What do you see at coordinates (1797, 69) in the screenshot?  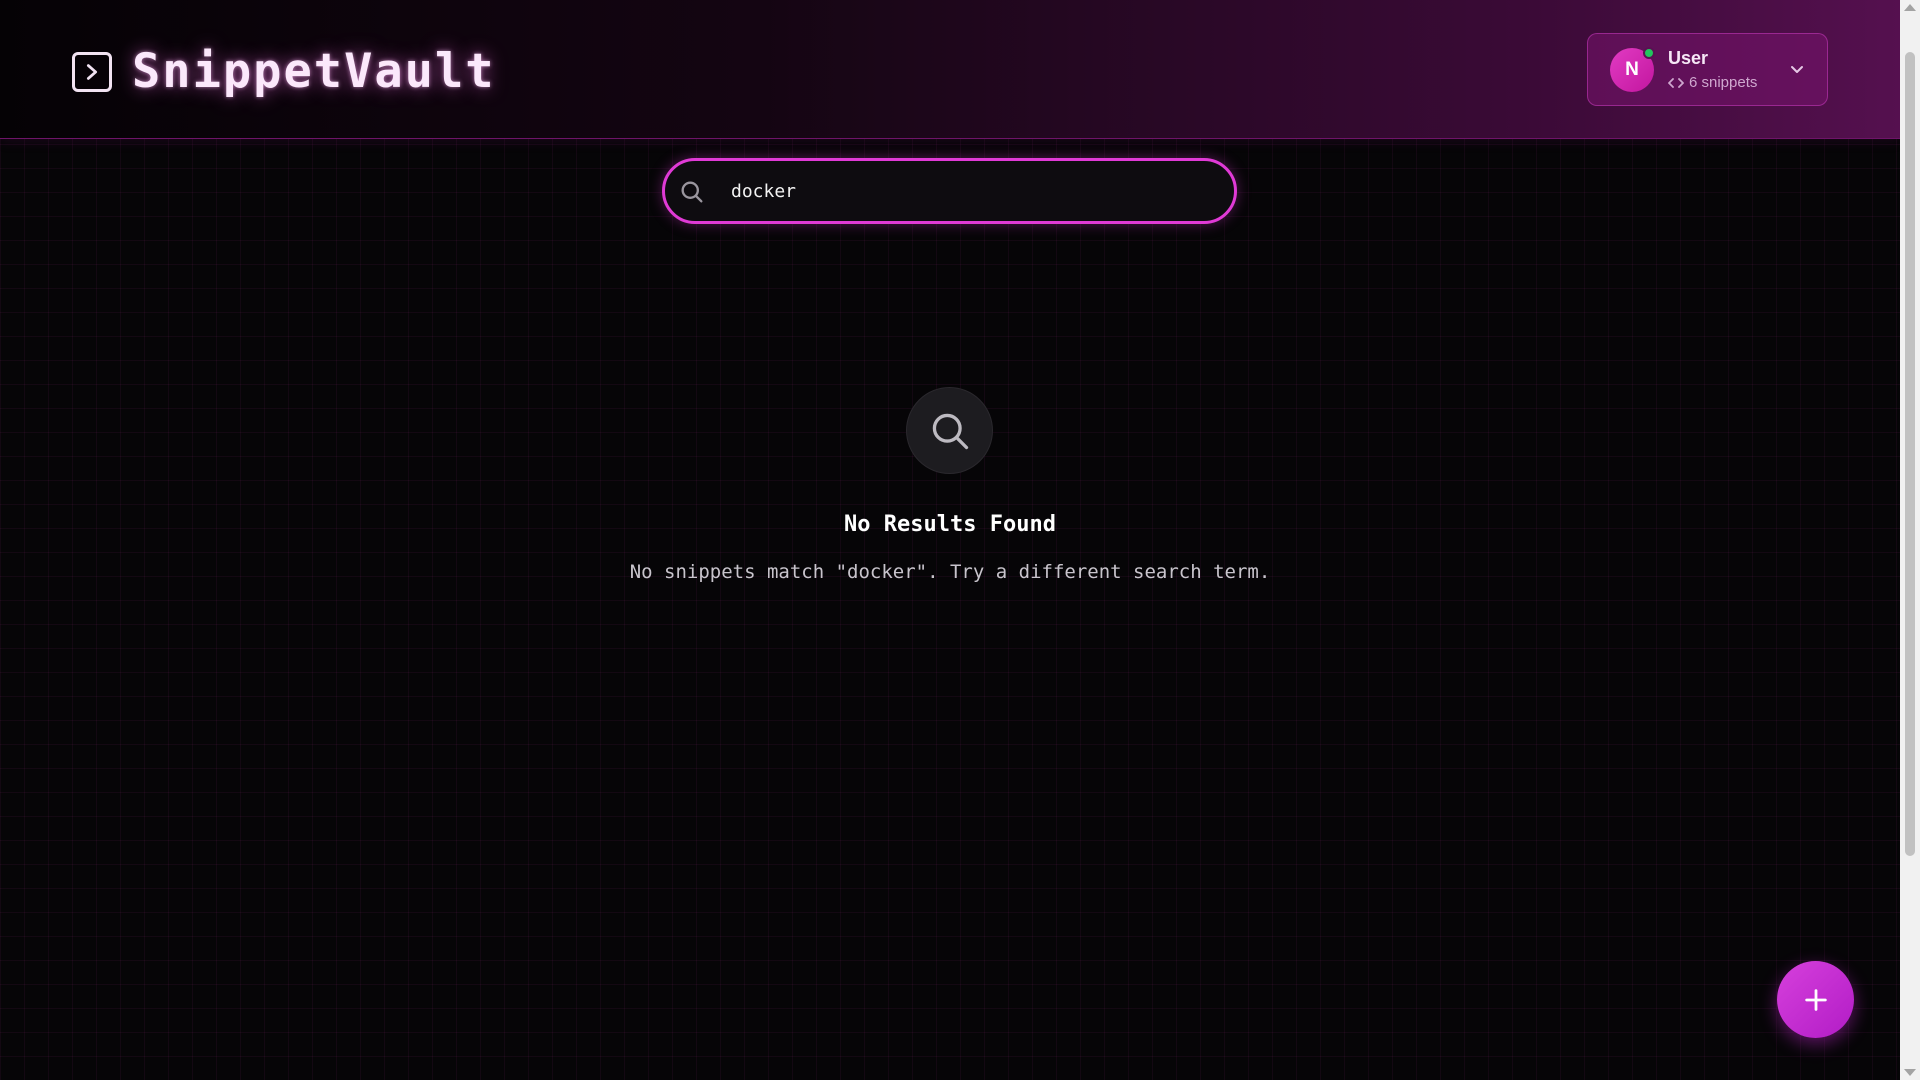 I see `chevron-down-icon` at bounding box center [1797, 69].